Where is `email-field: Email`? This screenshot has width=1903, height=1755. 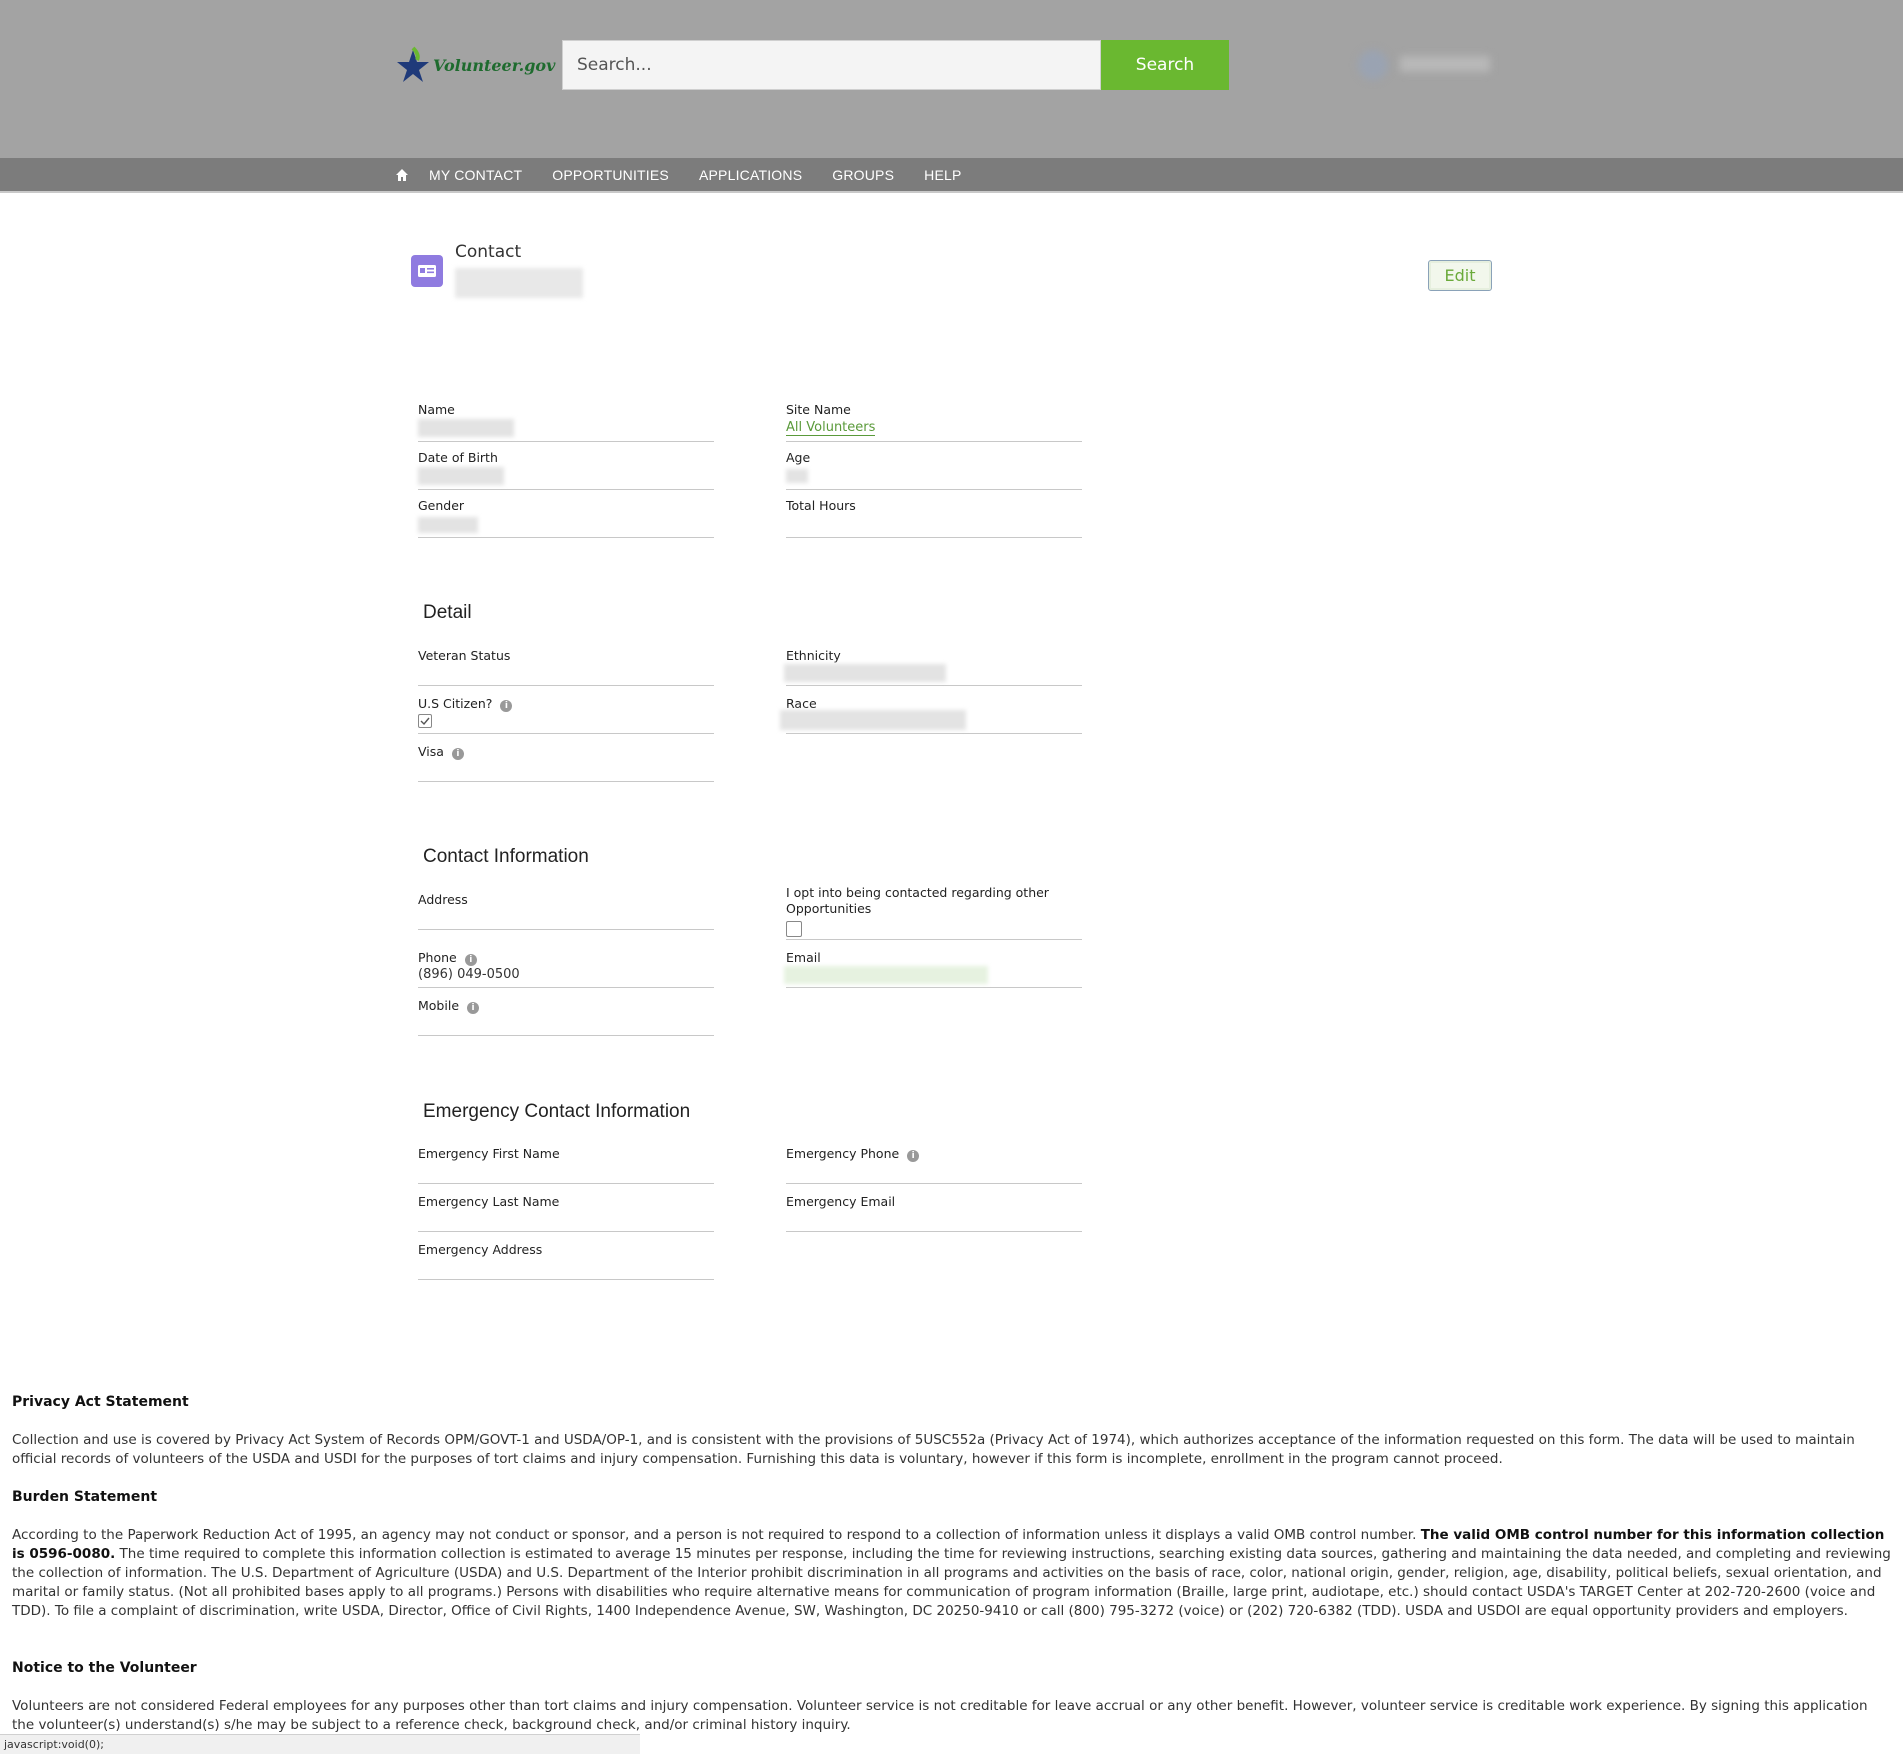
email-field: Email is located at coordinates (933, 968).